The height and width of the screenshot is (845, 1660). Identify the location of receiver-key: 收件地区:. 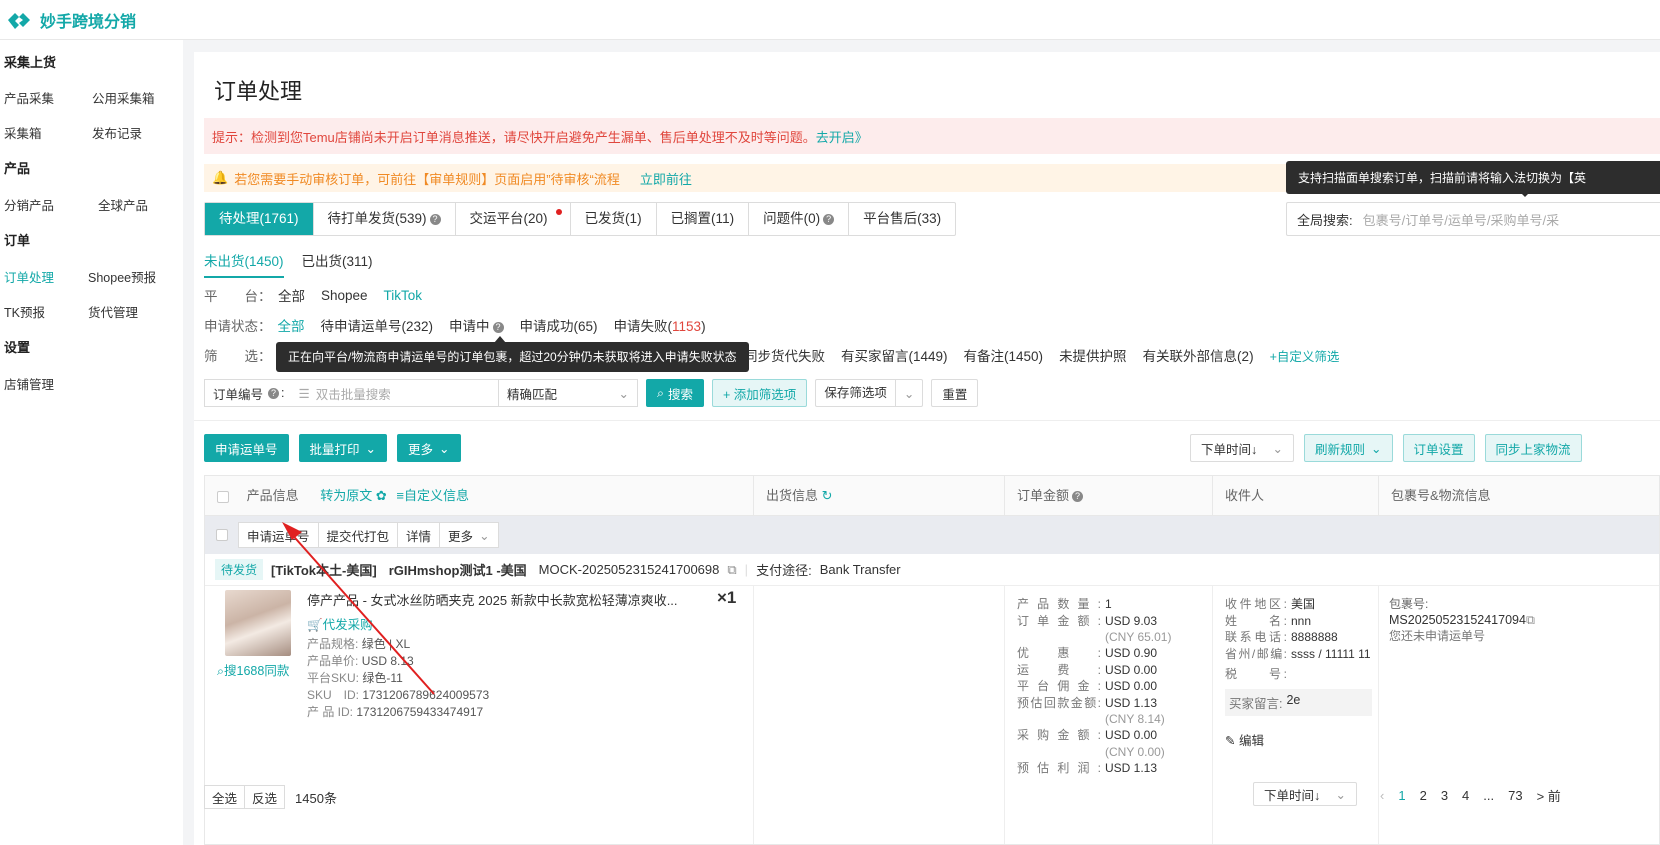
(1256, 604).